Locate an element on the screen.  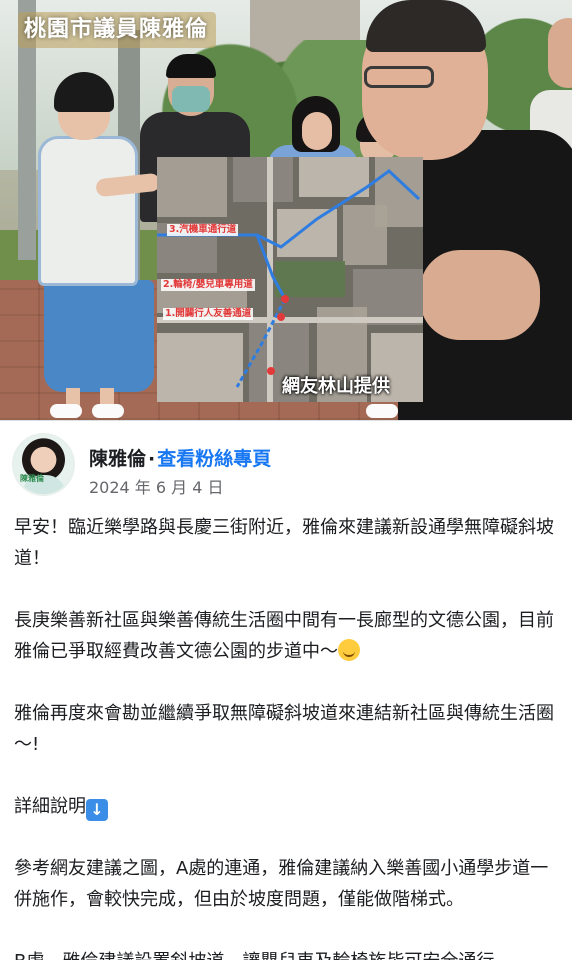
post-paragraph: 早安！臨近樂學路與長慶三街附近，雅倫來建議新設通學無障礙斜坡道！ is located at coordinates (284, 543).